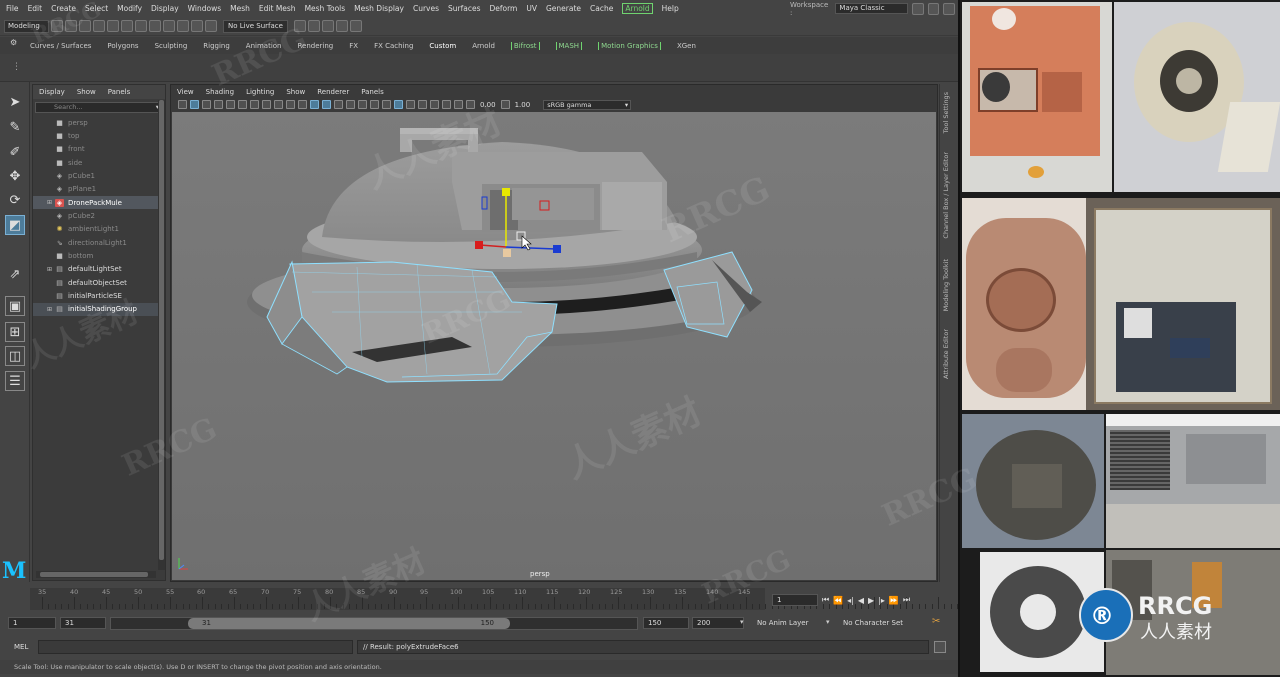 The image size is (1280, 677). What do you see at coordinates (349, 623) in the screenshot?
I see `range-slider-handle: 31 150` at bounding box center [349, 623].